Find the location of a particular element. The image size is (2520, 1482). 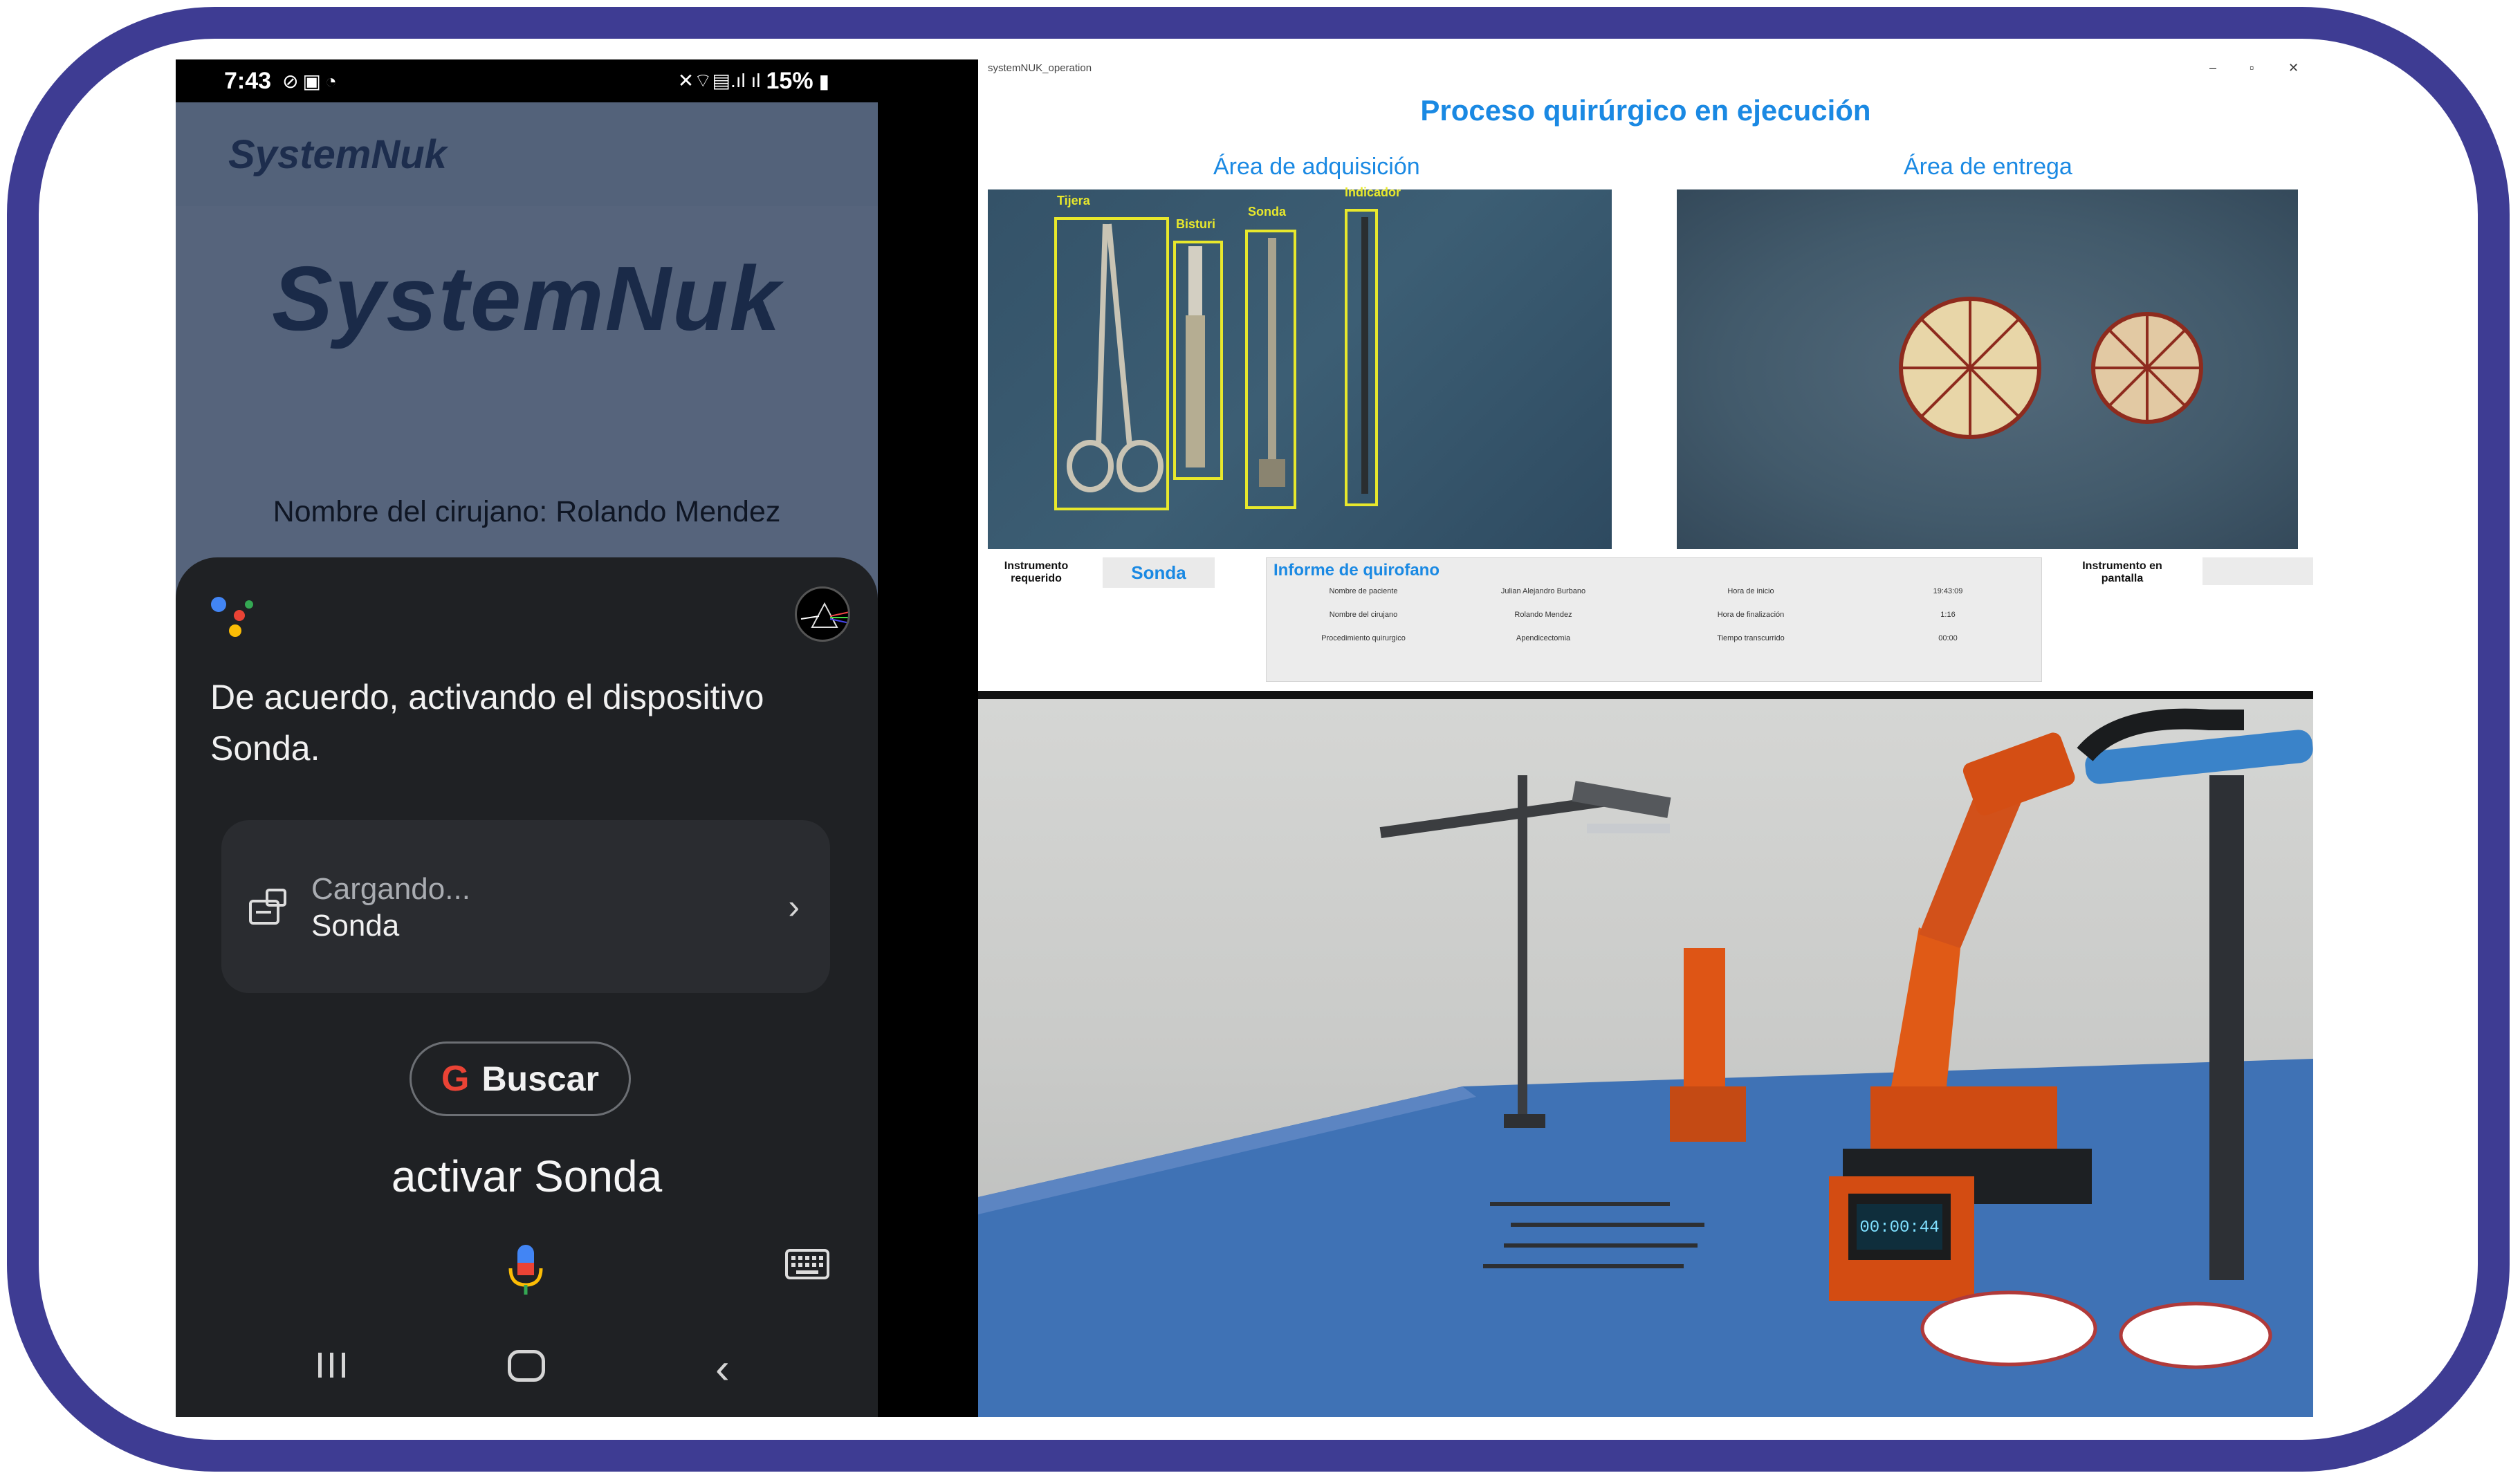

delivery-camera-feed is located at coordinates (1987, 369).